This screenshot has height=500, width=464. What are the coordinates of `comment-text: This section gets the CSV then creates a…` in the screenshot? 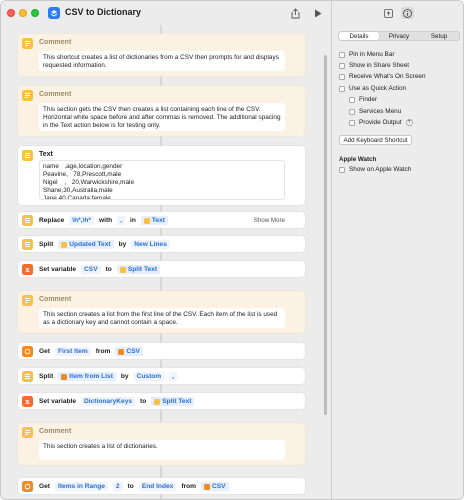 It's located at (162, 117).